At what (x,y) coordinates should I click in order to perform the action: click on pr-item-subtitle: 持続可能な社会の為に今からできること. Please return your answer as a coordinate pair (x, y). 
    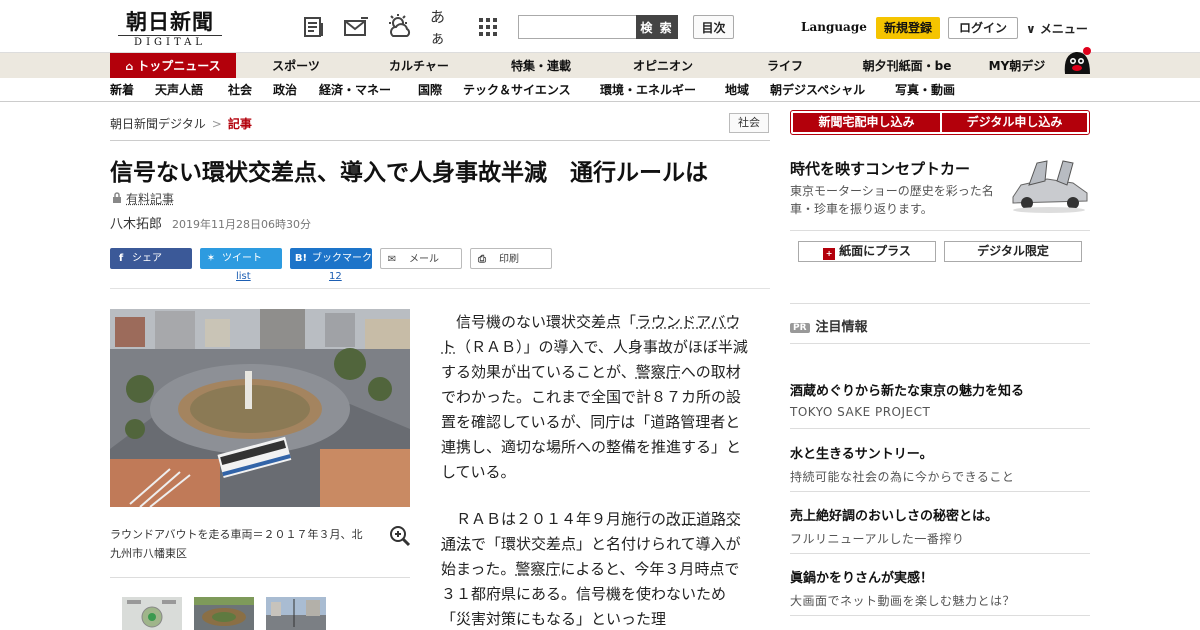
    Looking at the image, I should click on (940, 476).